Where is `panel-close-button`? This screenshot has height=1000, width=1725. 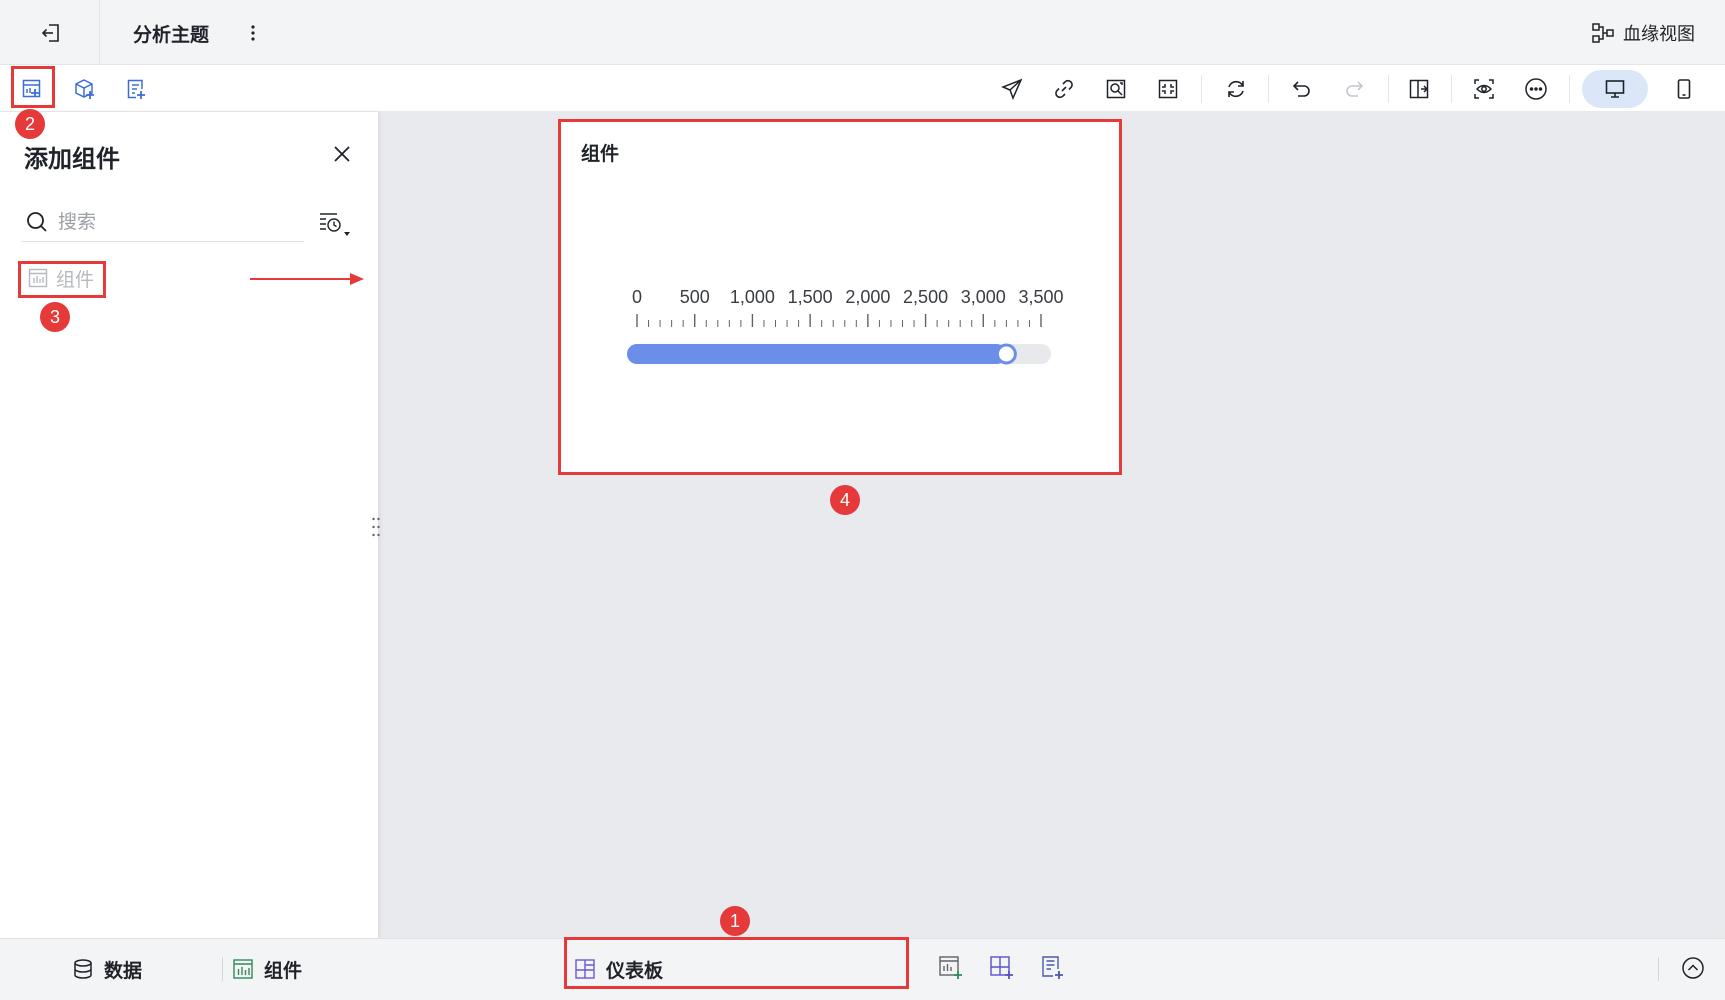 panel-close-button is located at coordinates (342, 154).